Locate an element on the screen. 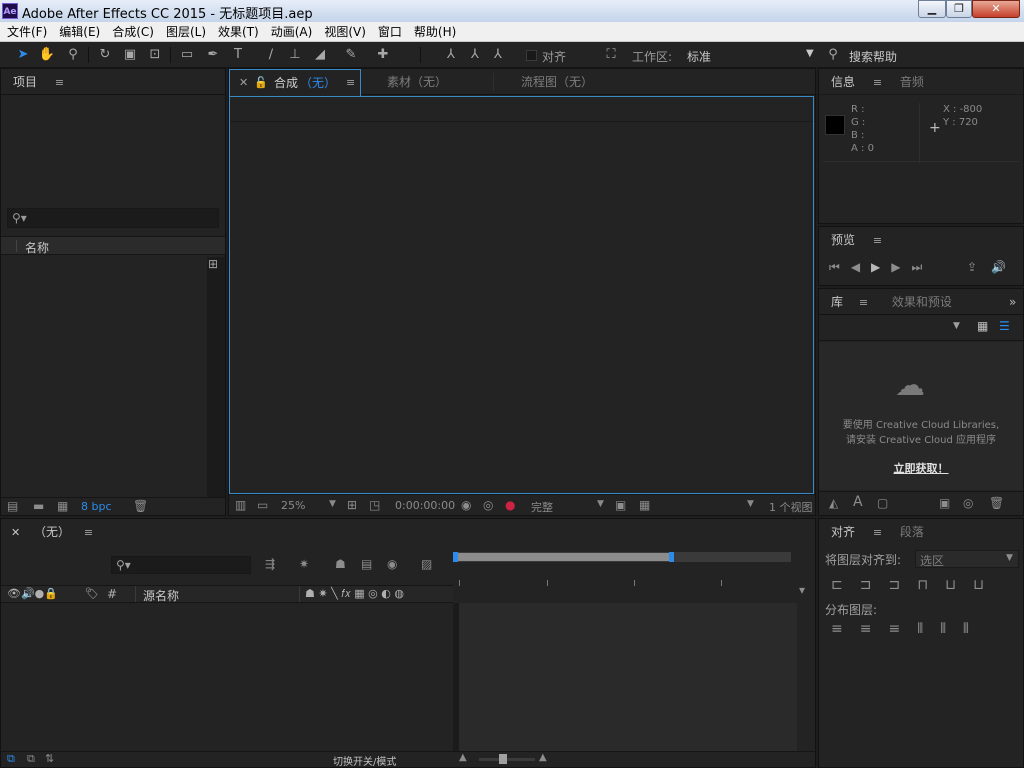  project-scrollbar: ⊞ is located at coordinates (216, 377).